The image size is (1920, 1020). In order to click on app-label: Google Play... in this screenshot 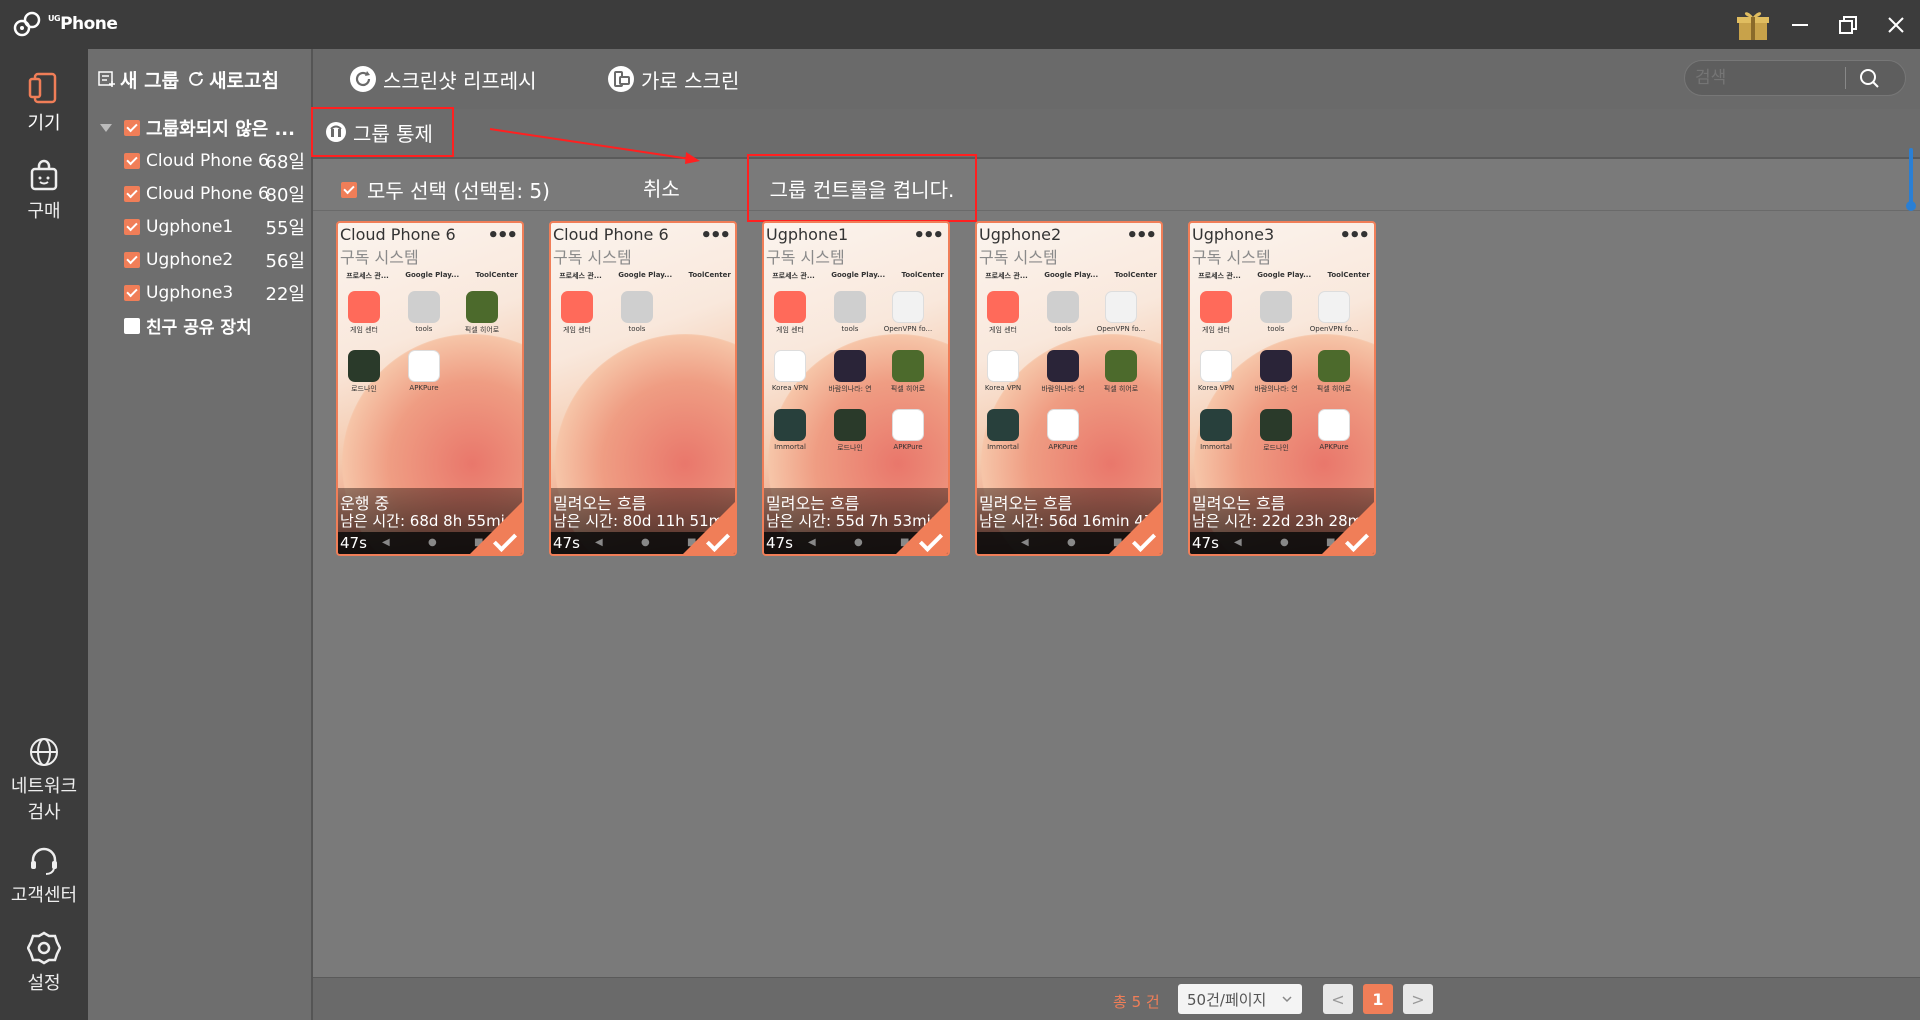, I will do `click(645, 275)`.